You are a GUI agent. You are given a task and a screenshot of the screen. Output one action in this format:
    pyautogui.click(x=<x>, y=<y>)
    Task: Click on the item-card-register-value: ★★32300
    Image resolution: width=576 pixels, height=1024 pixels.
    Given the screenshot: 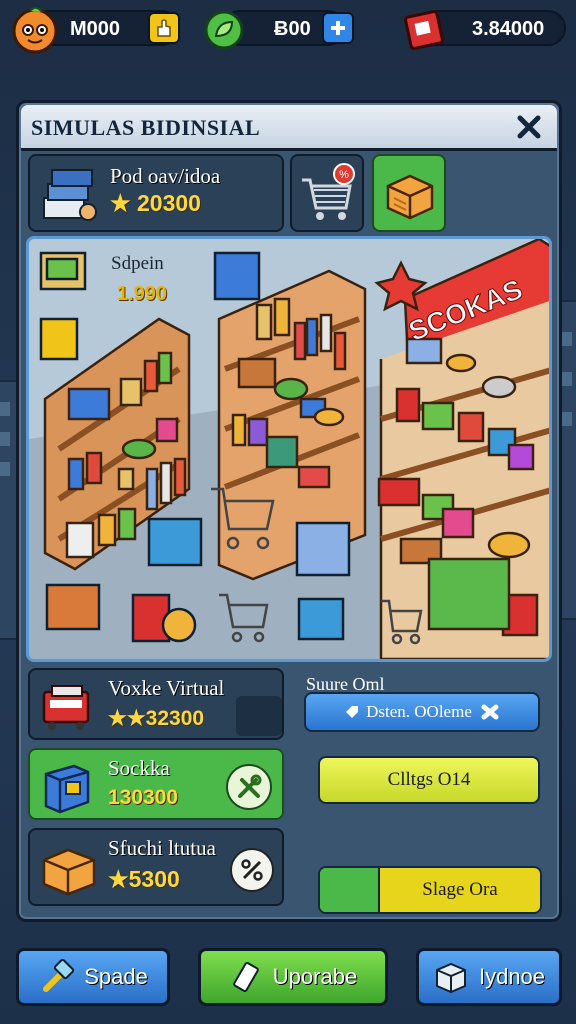 What is the action you would take?
    pyautogui.click(x=156, y=718)
    